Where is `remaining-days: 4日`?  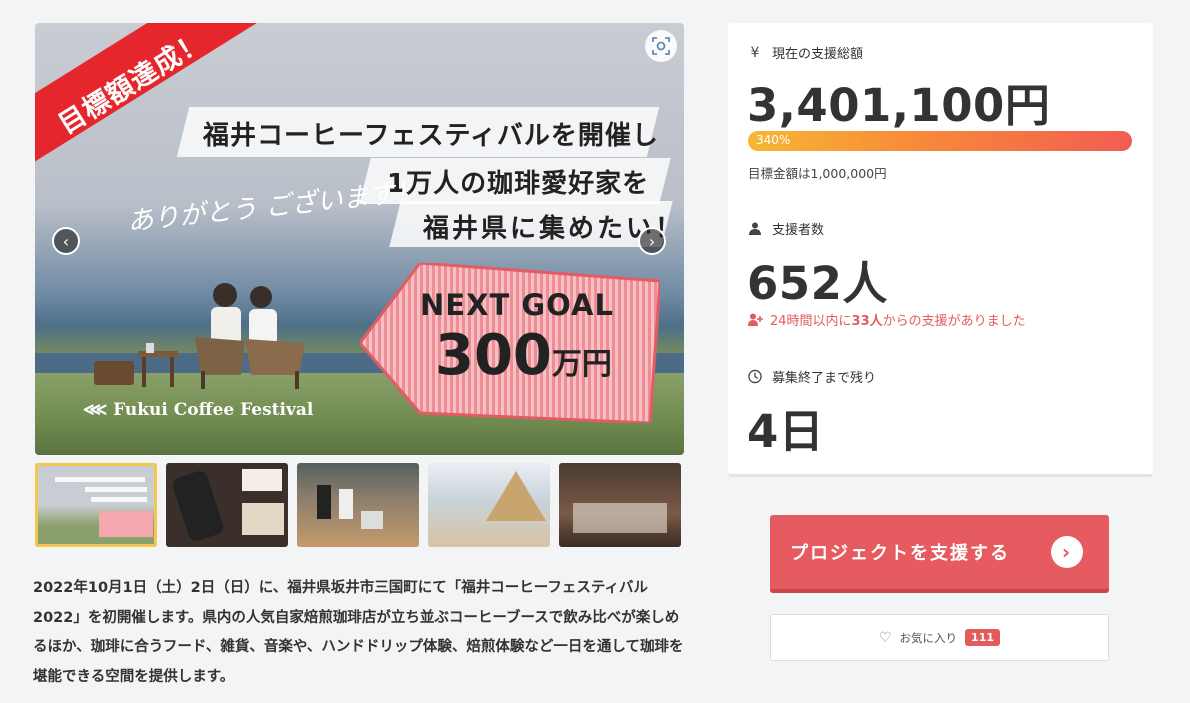
remaining-days: 4日 is located at coordinates (786, 431).